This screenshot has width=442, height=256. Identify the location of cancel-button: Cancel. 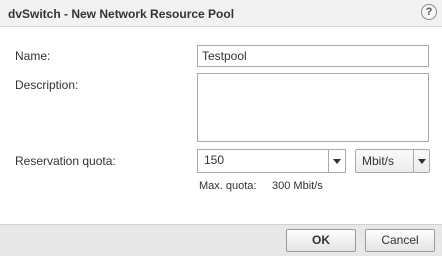
(400, 240).